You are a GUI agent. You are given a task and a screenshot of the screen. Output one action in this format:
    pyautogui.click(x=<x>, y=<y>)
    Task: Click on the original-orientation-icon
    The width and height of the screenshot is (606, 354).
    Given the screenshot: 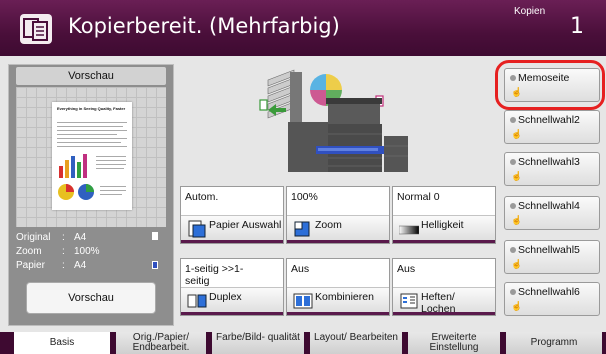 What is the action you would take?
    pyautogui.click(x=155, y=236)
    